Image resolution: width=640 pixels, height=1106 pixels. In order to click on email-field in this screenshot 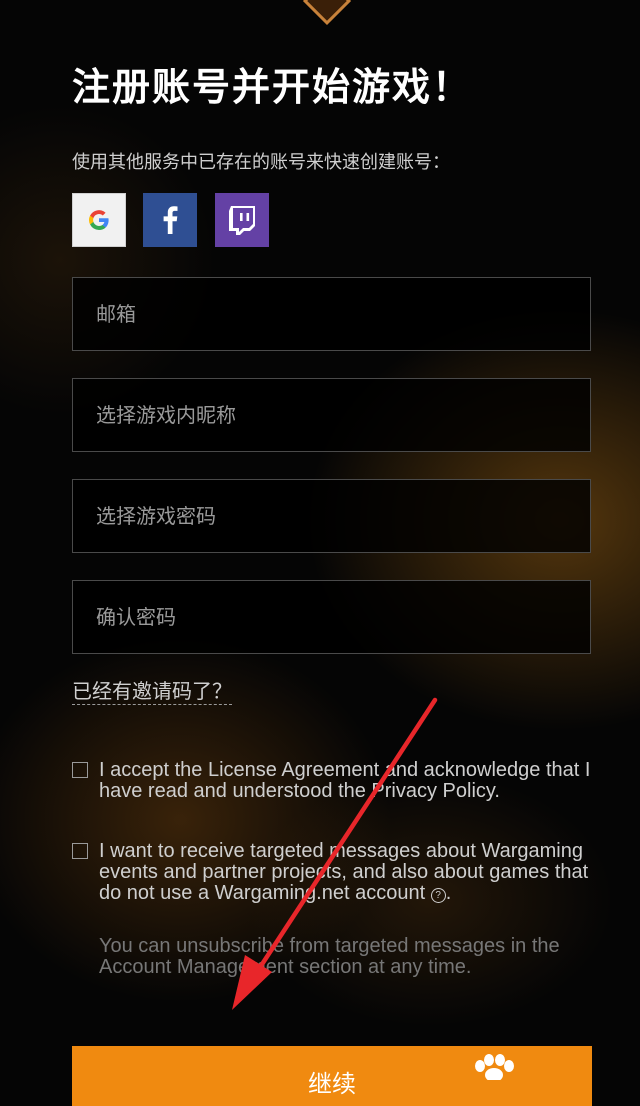, I will do `click(331, 314)`.